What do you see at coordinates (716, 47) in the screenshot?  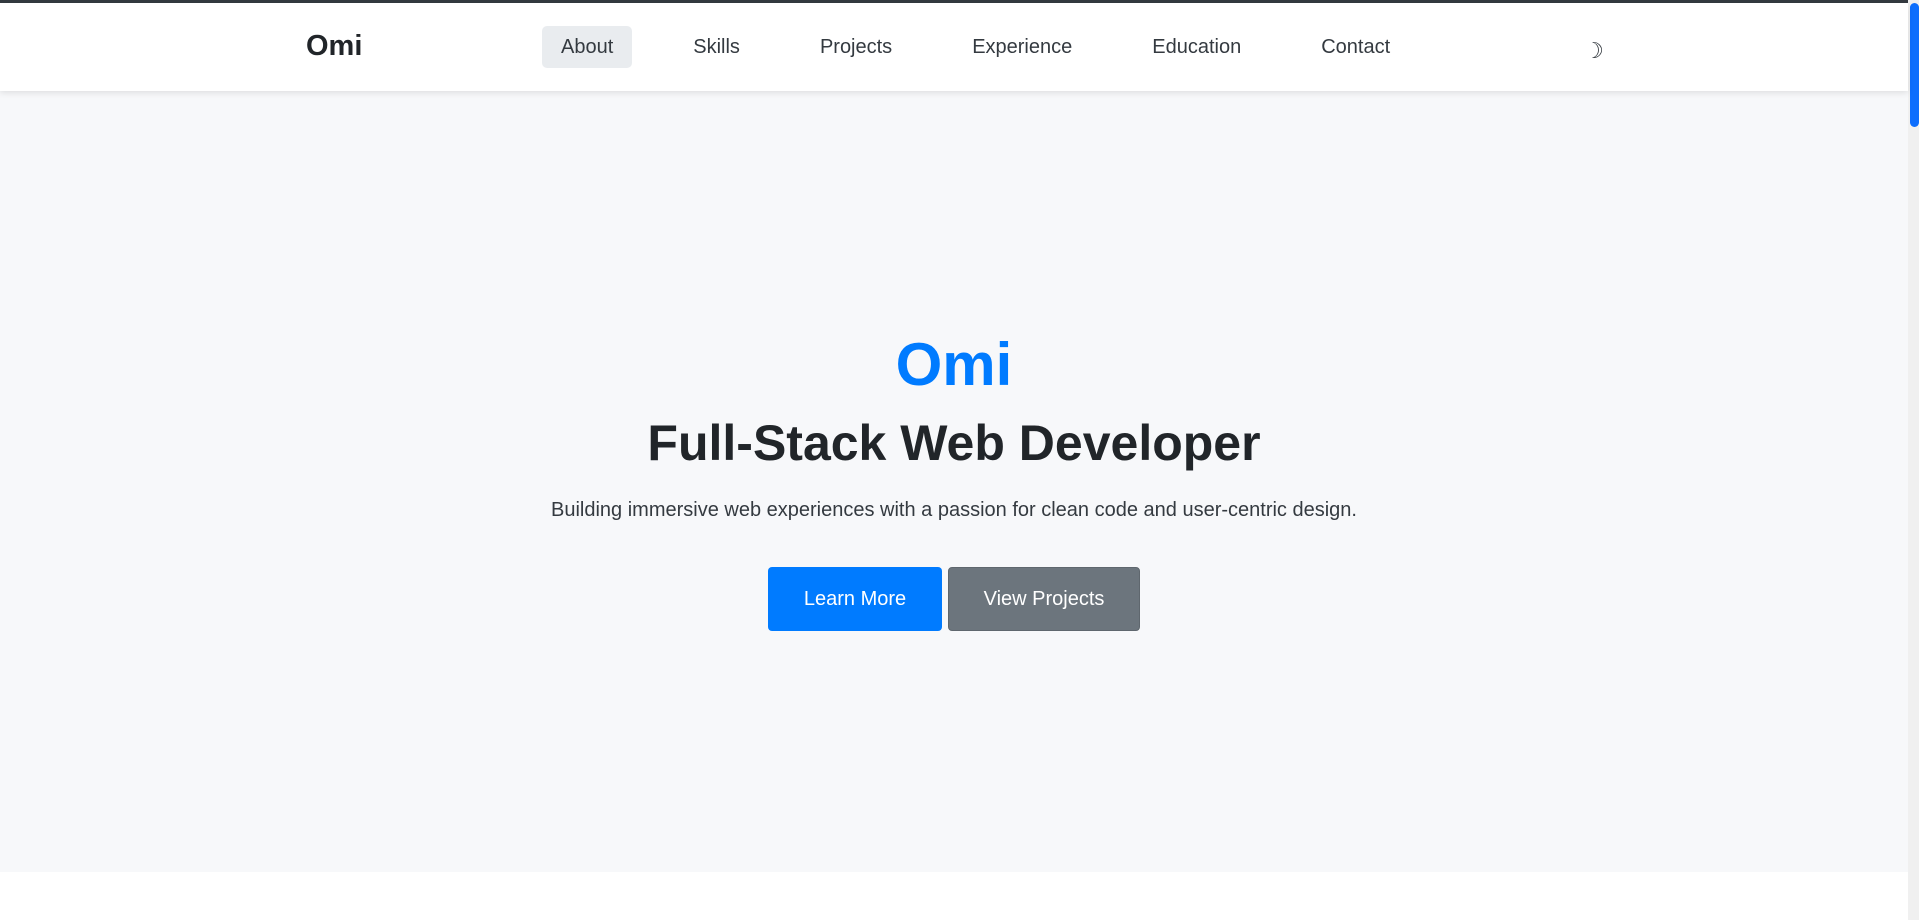 I see `nav-item-skills: Skills` at bounding box center [716, 47].